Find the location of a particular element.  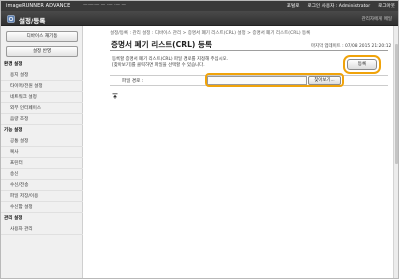

file-path-label: 파일 경로 : is located at coordinates (133, 81).